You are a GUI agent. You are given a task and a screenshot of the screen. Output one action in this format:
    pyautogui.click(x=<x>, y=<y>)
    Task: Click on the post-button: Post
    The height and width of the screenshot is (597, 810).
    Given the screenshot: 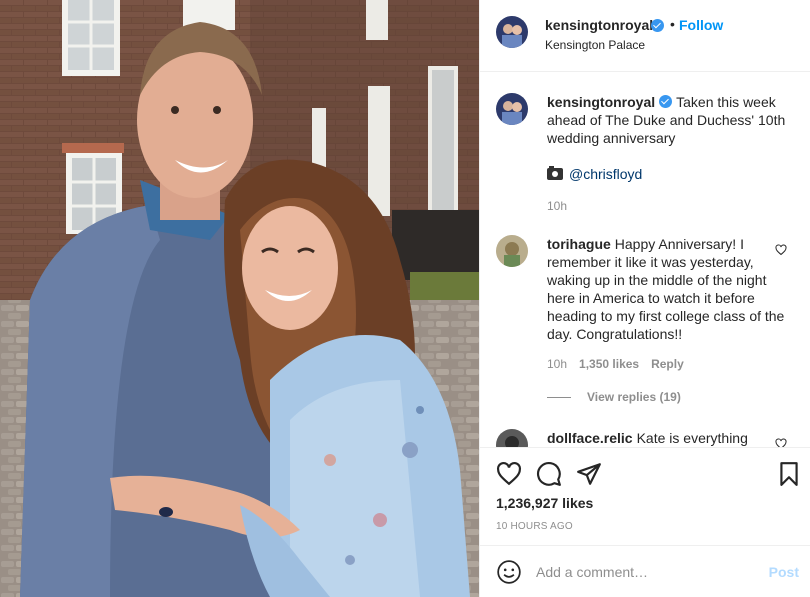 What is the action you would take?
    pyautogui.click(x=784, y=572)
    